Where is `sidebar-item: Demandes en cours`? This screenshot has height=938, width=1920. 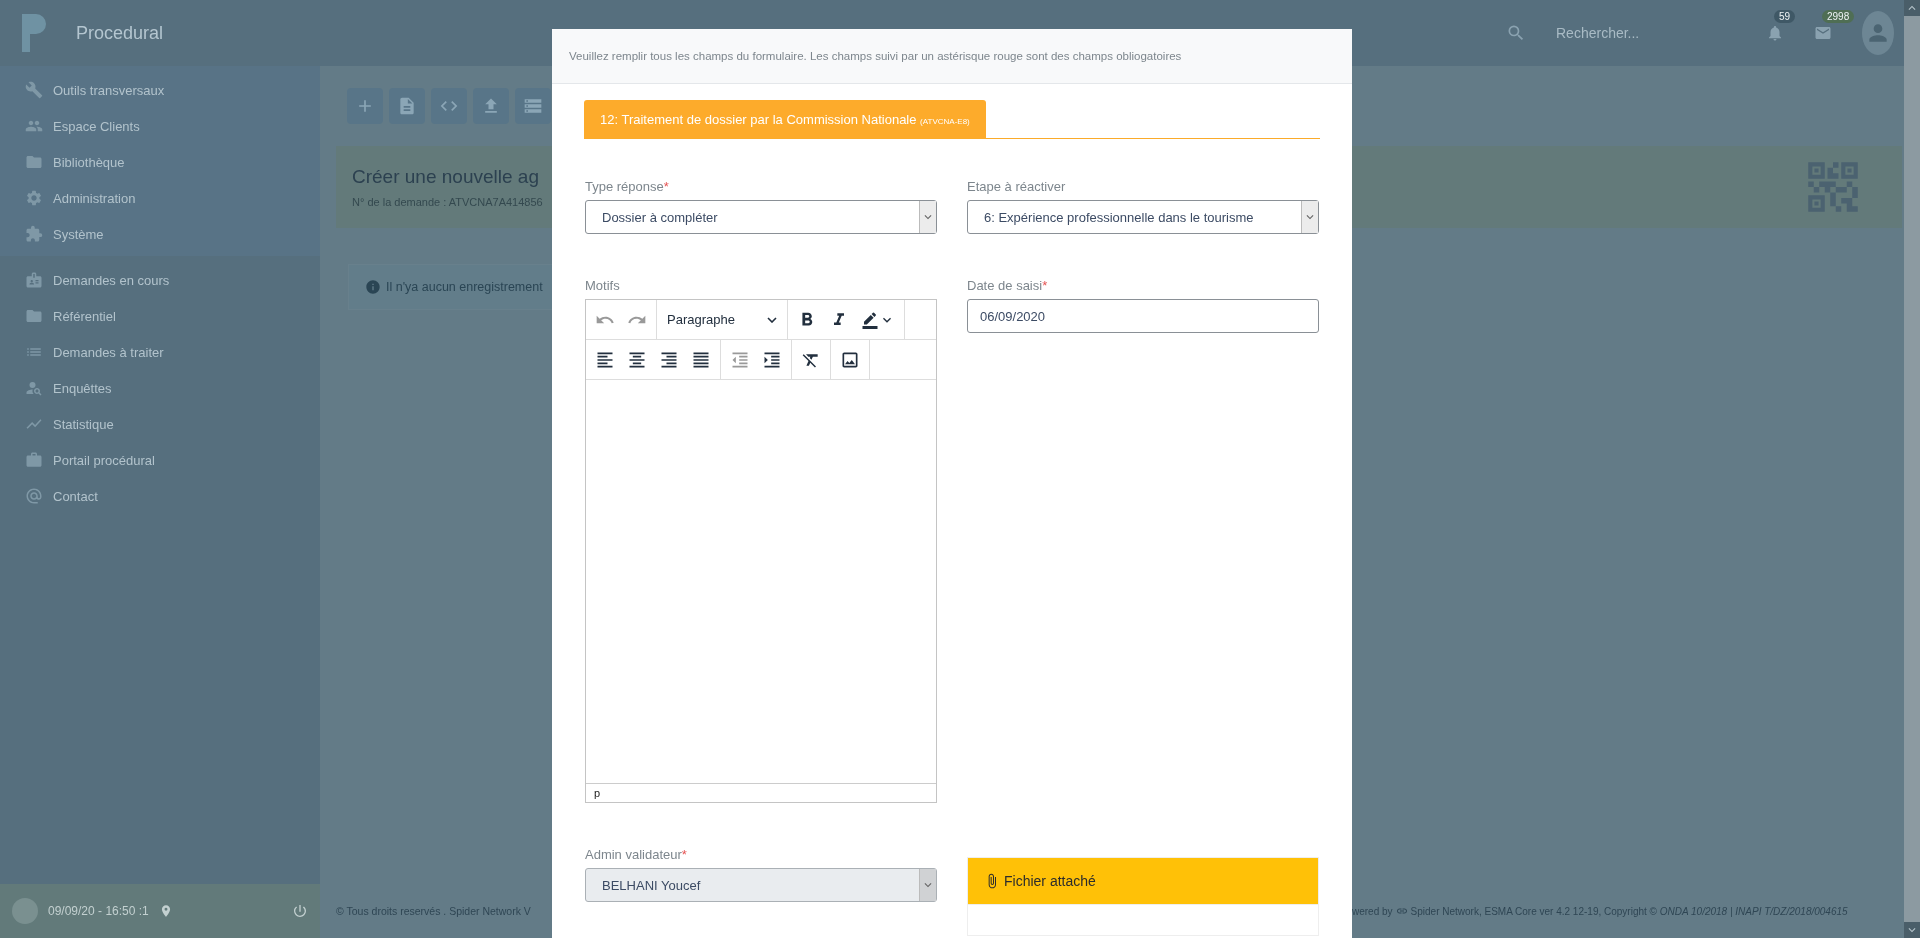
sidebar-item: Demandes en cours is located at coordinates (160, 280).